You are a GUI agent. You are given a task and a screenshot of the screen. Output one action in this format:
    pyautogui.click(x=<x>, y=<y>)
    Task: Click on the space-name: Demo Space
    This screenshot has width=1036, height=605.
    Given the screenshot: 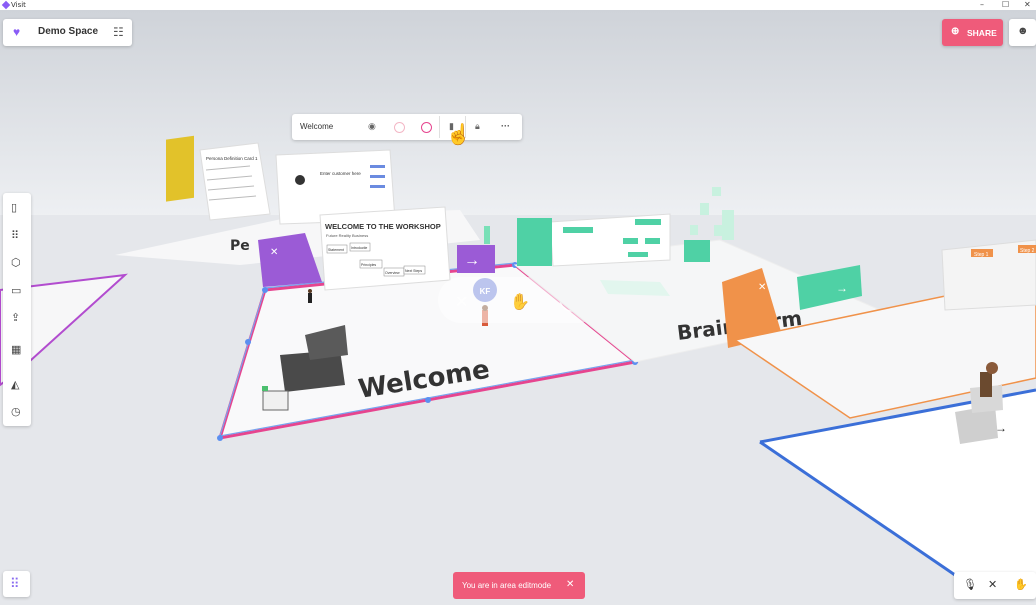 What is the action you would take?
    pyautogui.click(x=68, y=31)
    